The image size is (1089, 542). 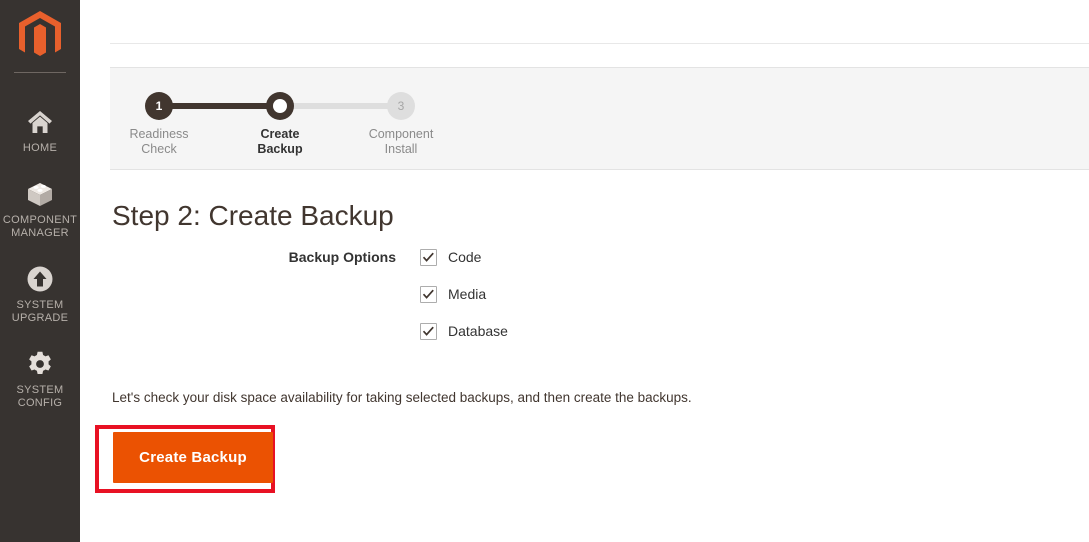 I want to click on sidebar-item-component-manager-label: COMPONENT MANAGER, so click(x=40, y=226).